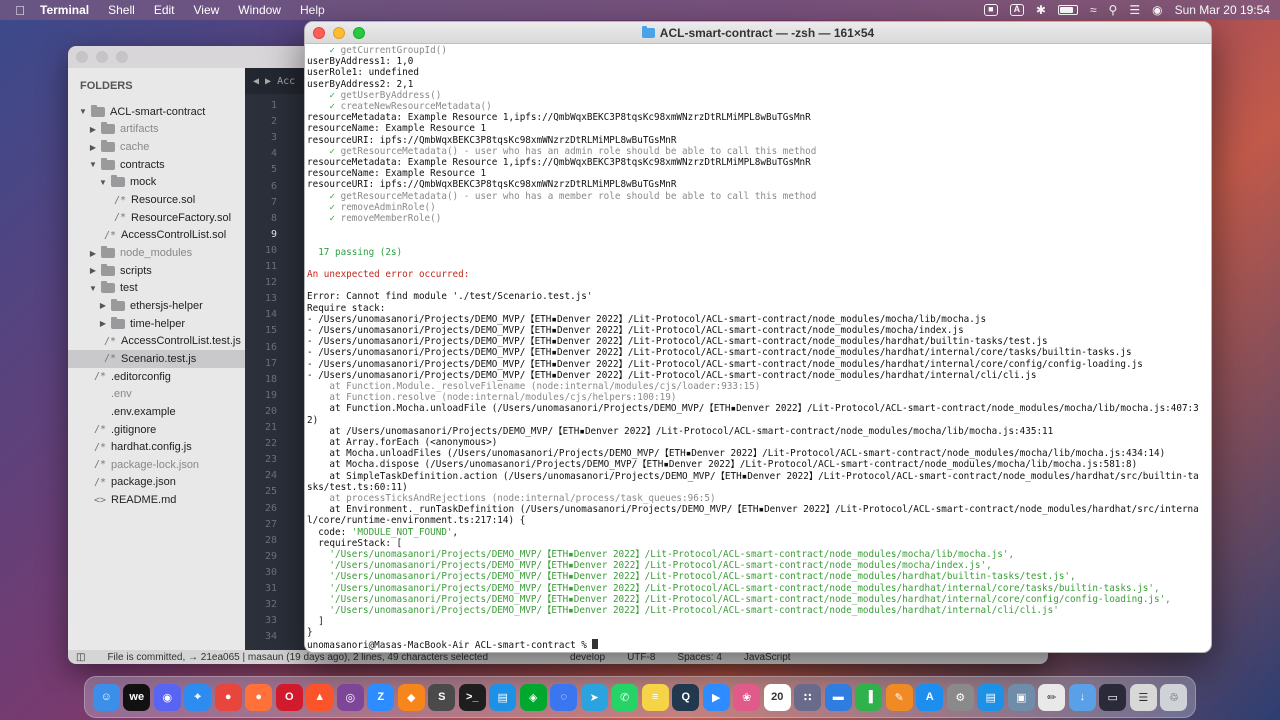 The height and width of the screenshot is (720, 1280). What do you see at coordinates (1021, 697) in the screenshot?
I see `dock-finder-window-icon: ▣` at bounding box center [1021, 697].